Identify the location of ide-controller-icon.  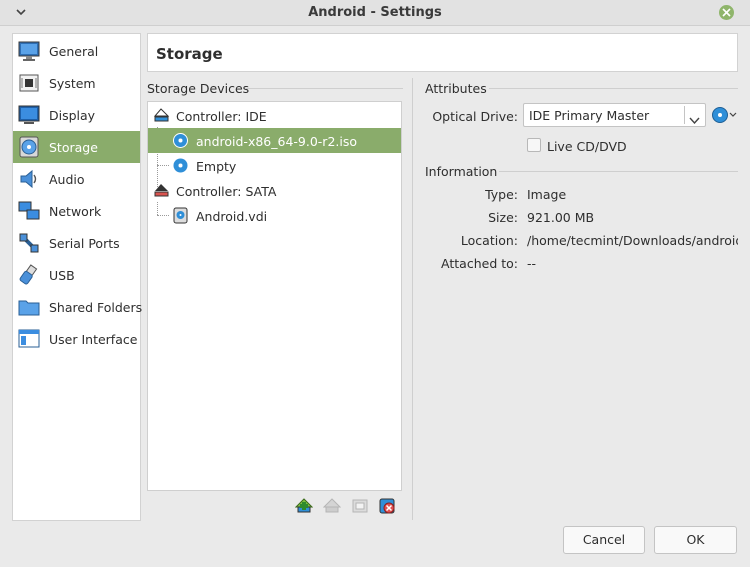
(161, 115).